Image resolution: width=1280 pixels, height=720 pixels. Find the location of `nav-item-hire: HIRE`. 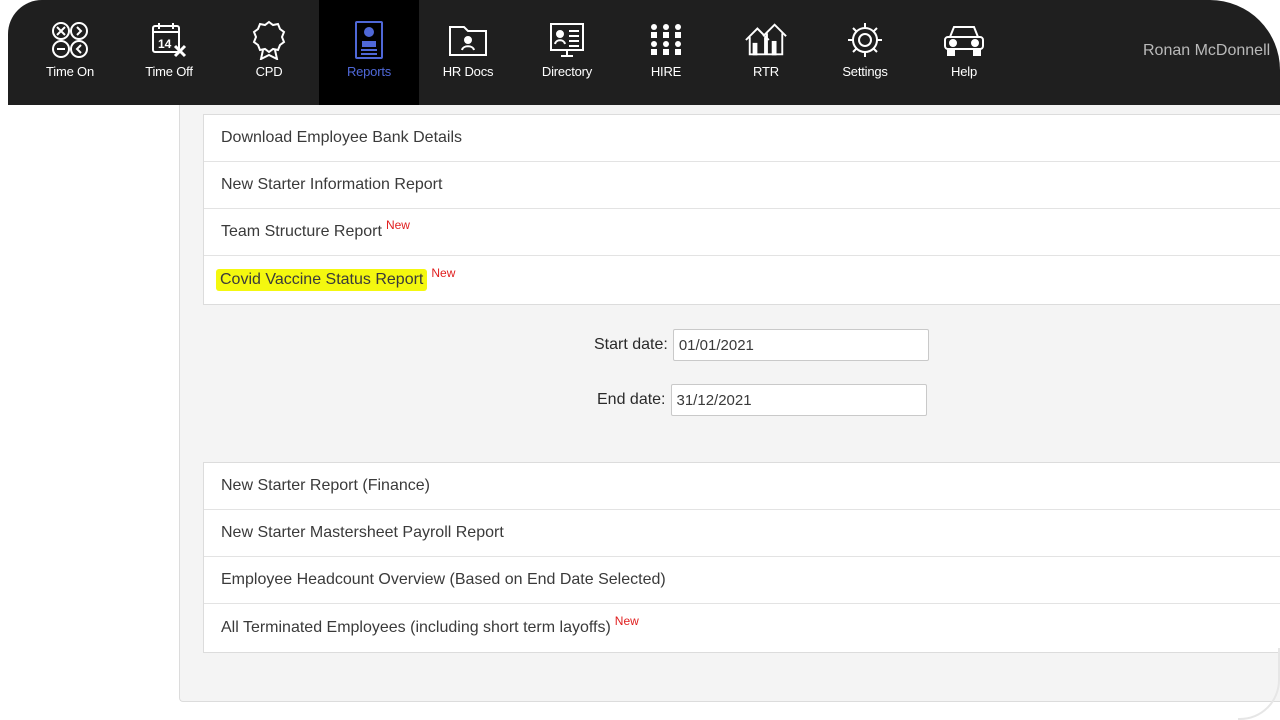

nav-item-hire: HIRE is located at coordinates (666, 52).